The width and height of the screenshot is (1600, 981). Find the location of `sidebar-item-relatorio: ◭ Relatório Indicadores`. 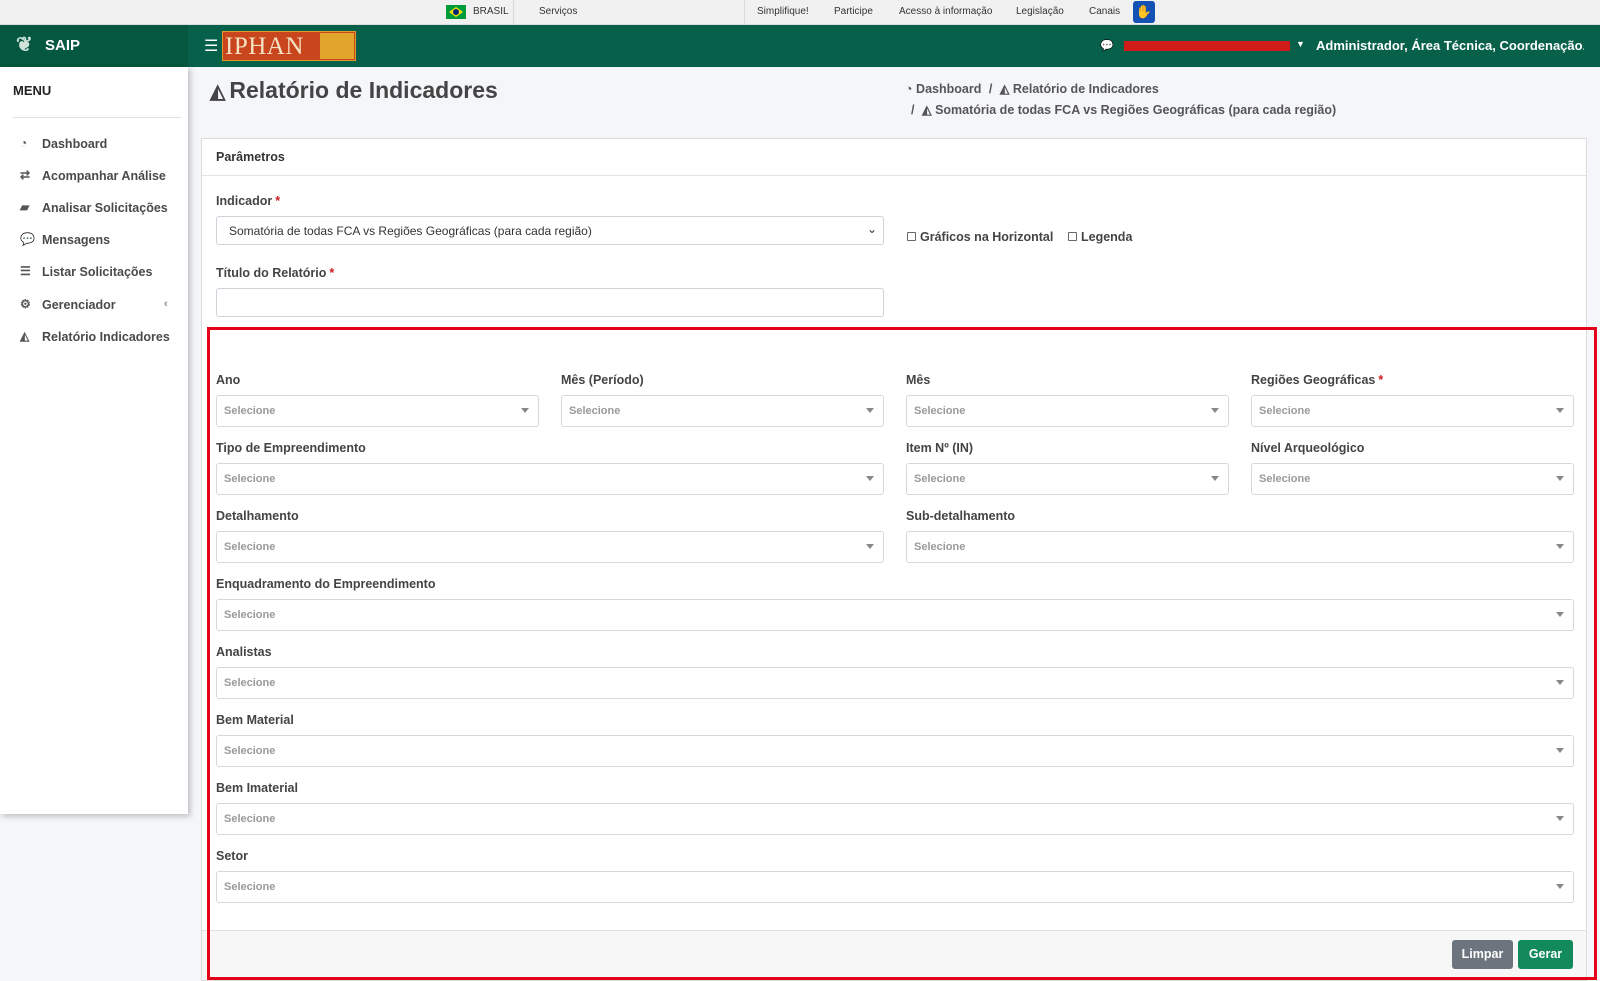

sidebar-item-relatorio: ◭ Relatório Indicadores is located at coordinates (100, 338).